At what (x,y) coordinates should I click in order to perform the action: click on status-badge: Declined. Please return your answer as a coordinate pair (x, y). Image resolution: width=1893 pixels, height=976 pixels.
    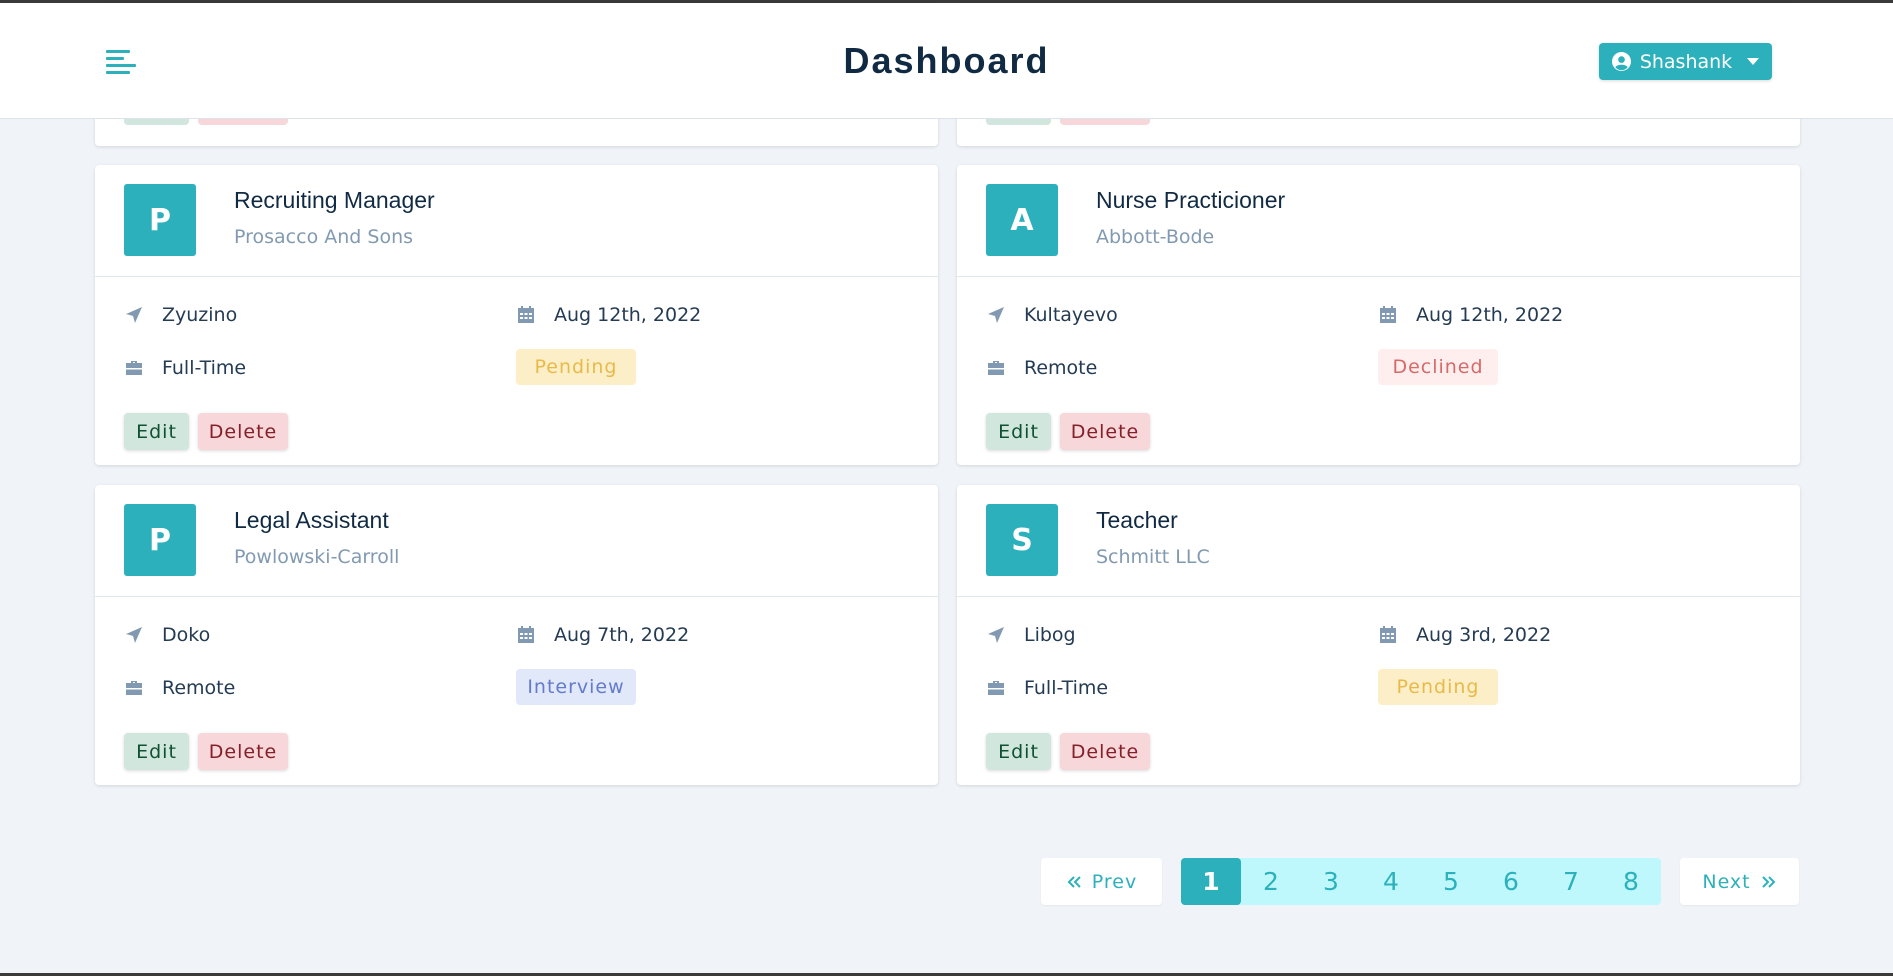
    Looking at the image, I should click on (1438, 367).